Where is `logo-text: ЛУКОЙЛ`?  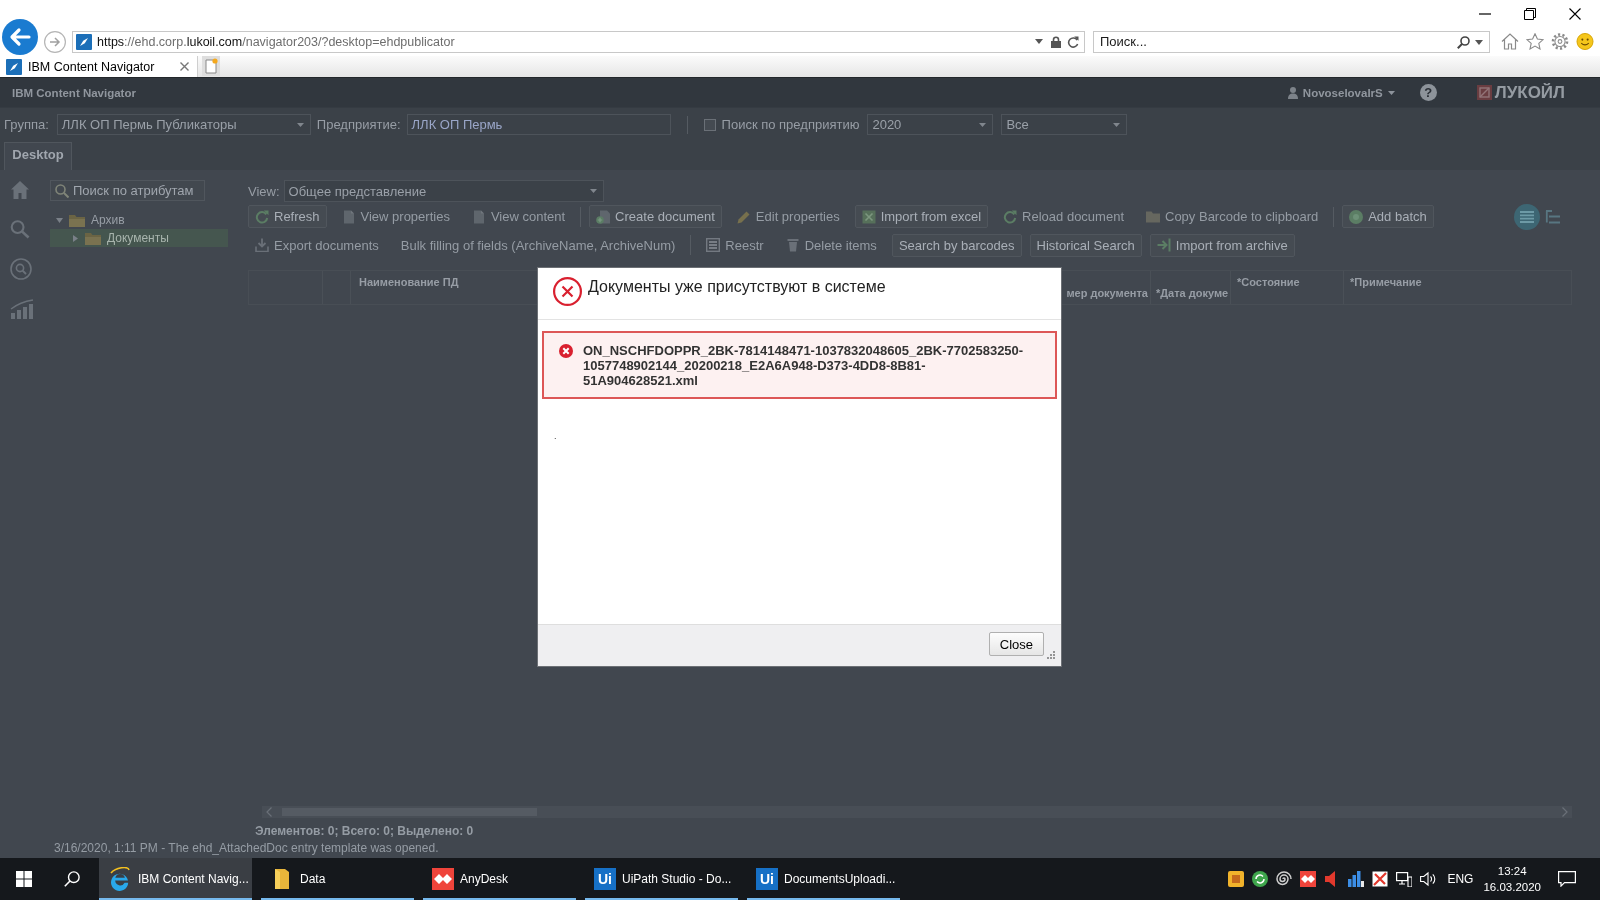 logo-text: ЛУКОЙЛ is located at coordinates (1529, 92).